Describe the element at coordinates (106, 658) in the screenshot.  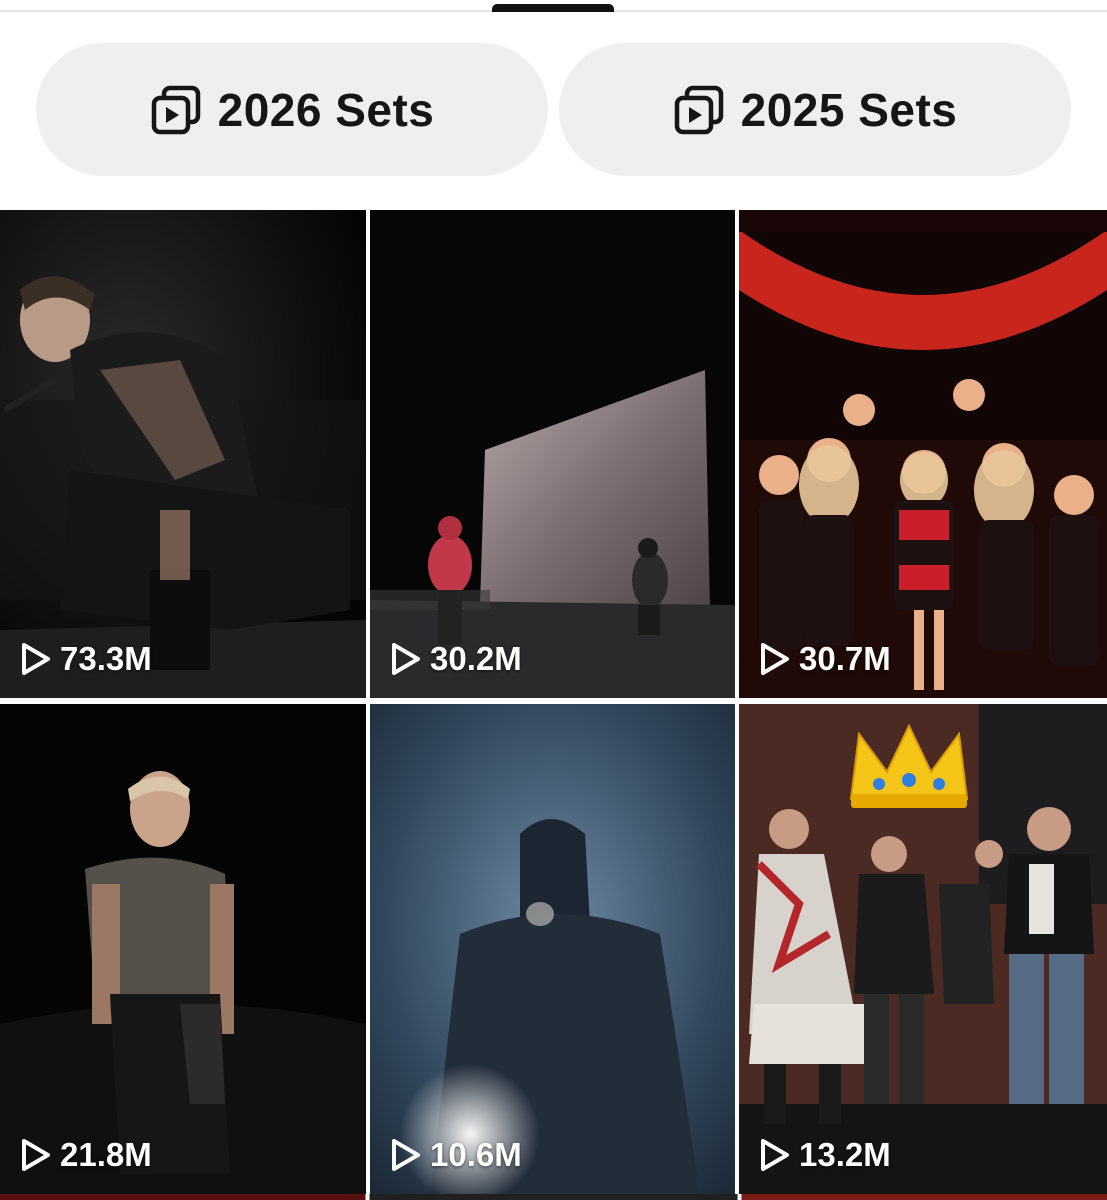
I see `view-count-label: 73.3M` at that location.